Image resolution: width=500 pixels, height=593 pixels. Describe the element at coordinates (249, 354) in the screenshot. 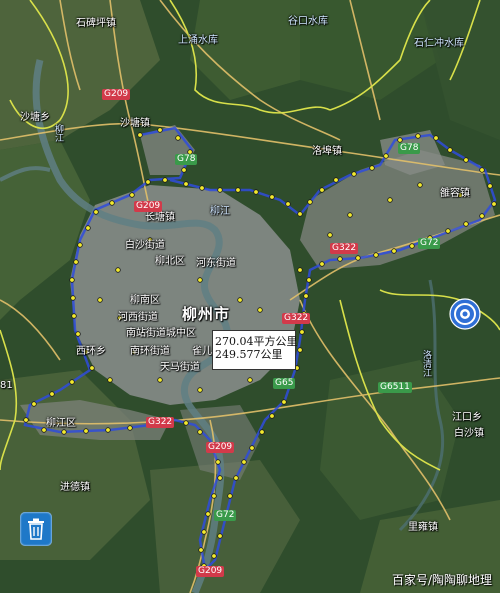

I see `perimeter-value: 249.577公里` at that location.